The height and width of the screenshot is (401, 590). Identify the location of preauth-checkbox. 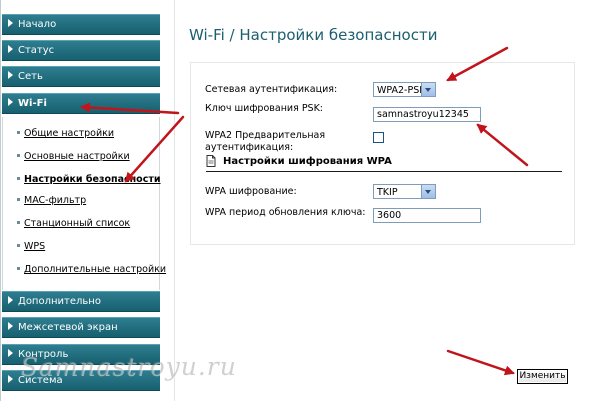
(378, 137).